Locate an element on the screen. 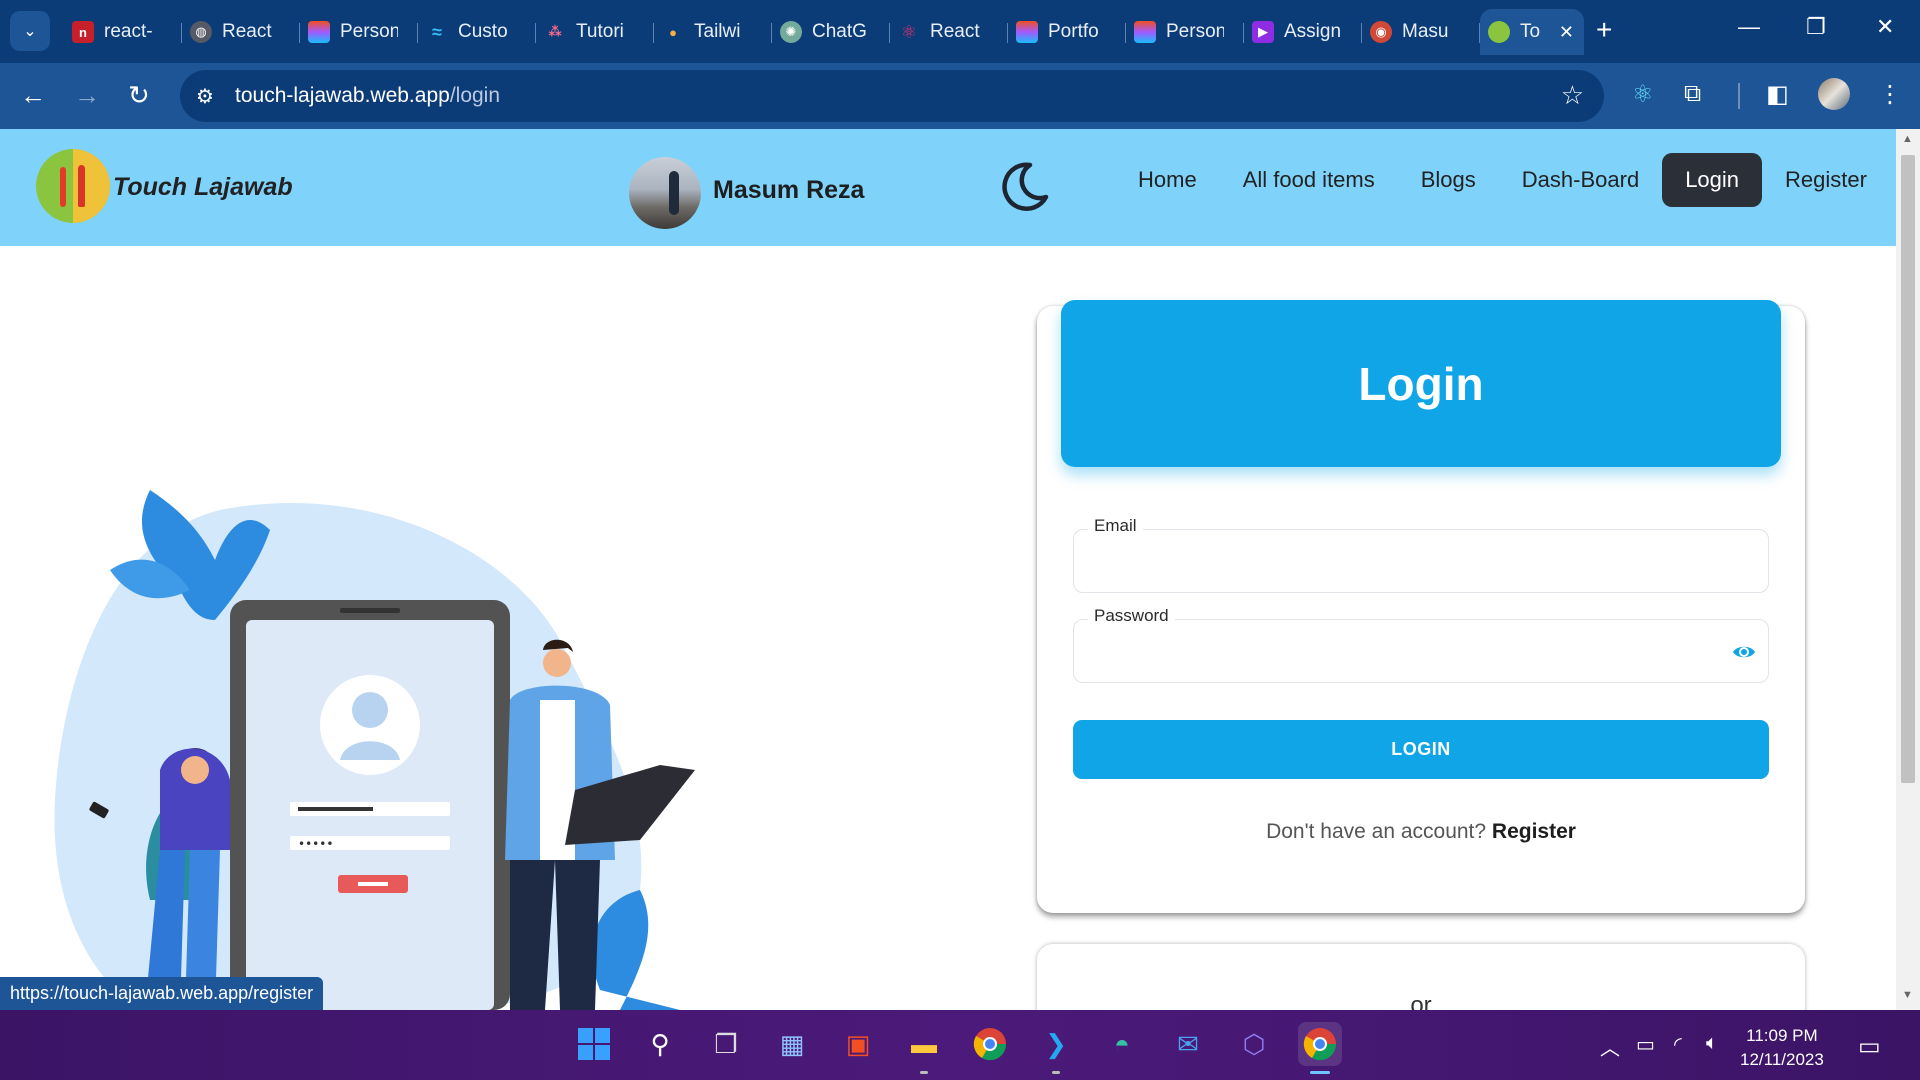  taskbar-apps: ⚲ ❐ ▦ ▣ ▬ ❯ ◓ ✉ ⬡ is located at coordinates (957, 1048).